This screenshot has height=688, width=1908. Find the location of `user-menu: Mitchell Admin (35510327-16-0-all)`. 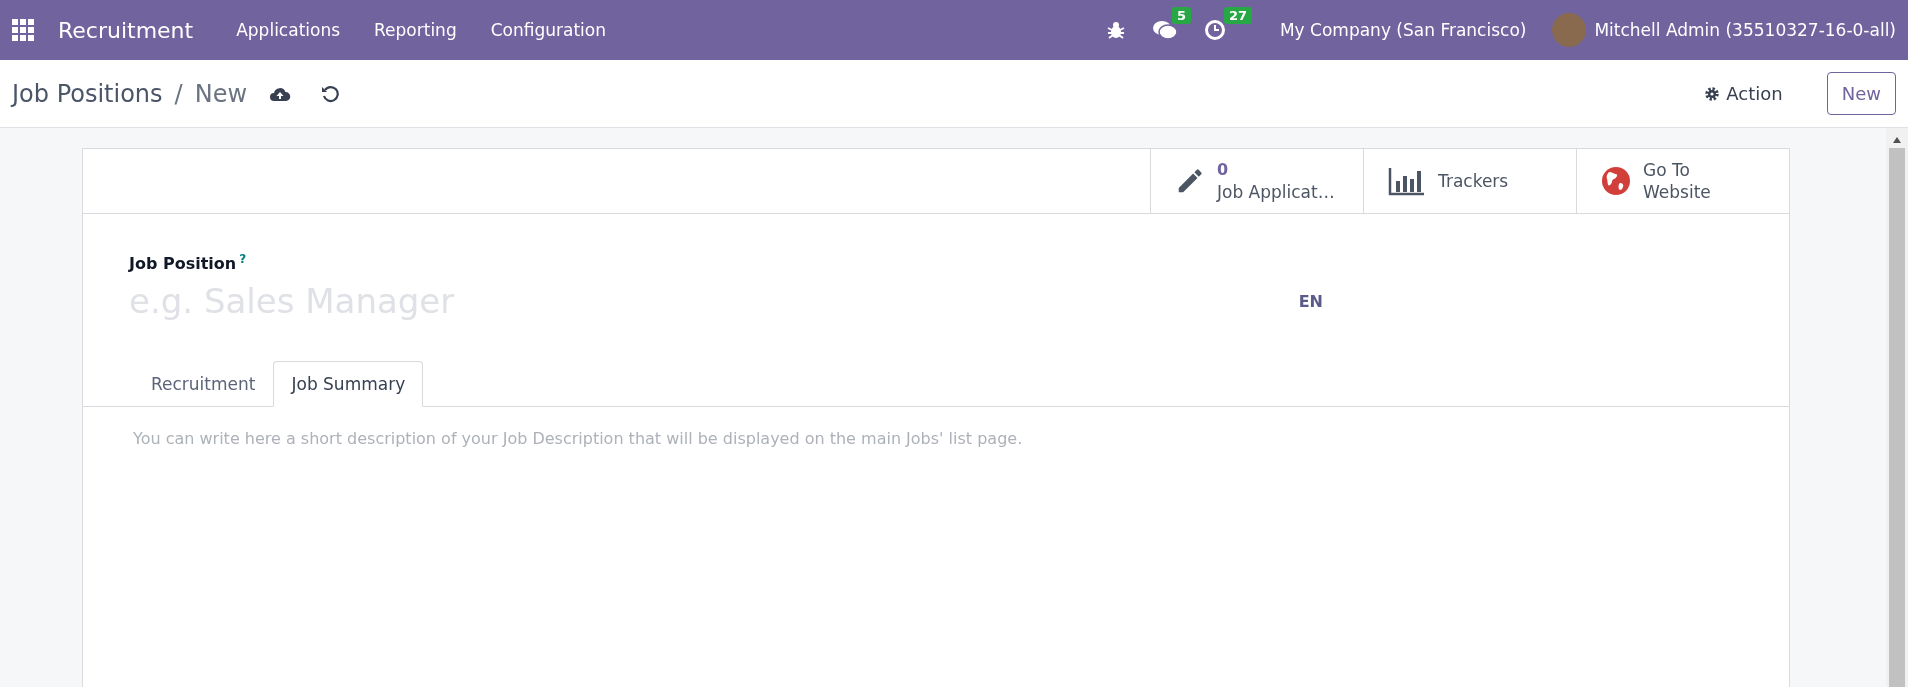

user-menu: Mitchell Admin (35510327-16-0-all) is located at coordinates (1745, 30).